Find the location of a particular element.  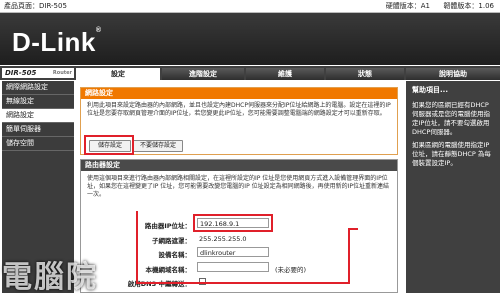

device-name-label: 設備名稱： is located at coordinates (175, 255).